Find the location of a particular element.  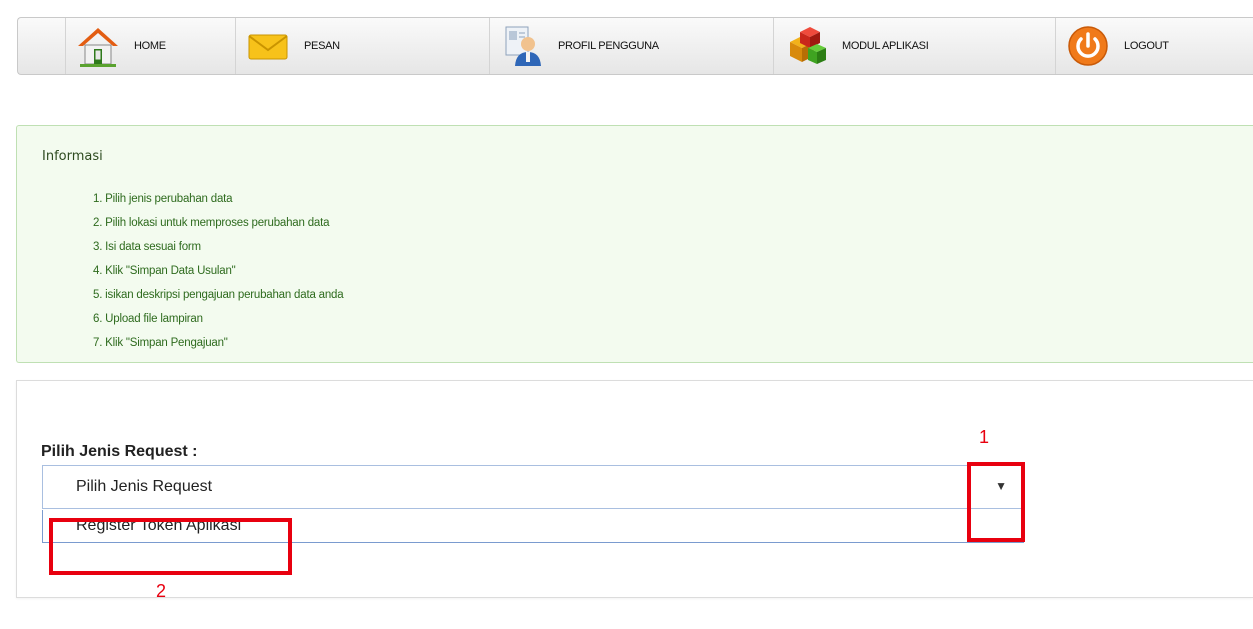

info-step: 6. Upload file lampiran is located at coordinates (148, 319).